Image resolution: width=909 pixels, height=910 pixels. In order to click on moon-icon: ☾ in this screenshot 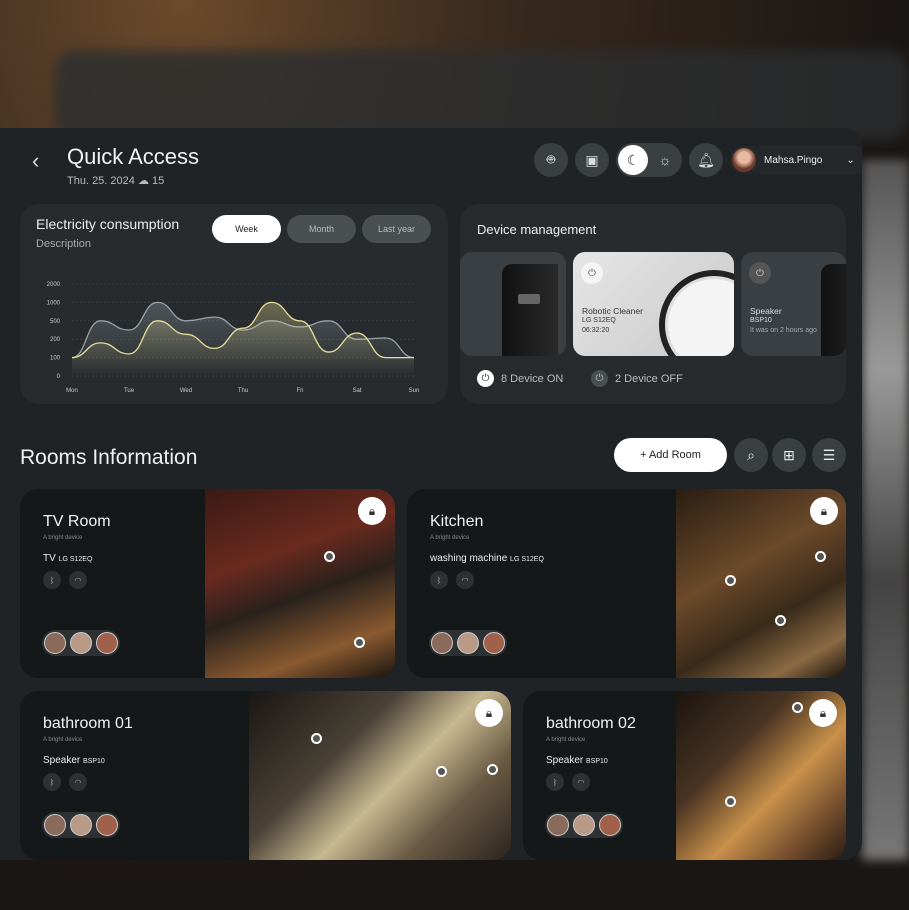, I will do `click(633, 160)`.